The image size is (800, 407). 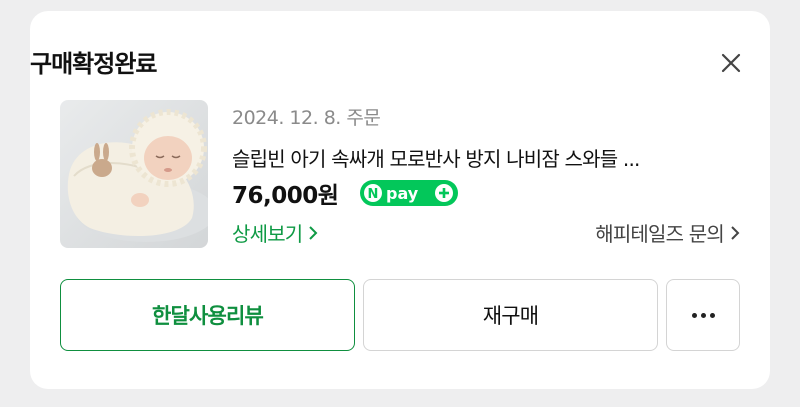 I want to click on seller-inquiry-link: 해피테일즈 문의, so click(x=667, y=232).